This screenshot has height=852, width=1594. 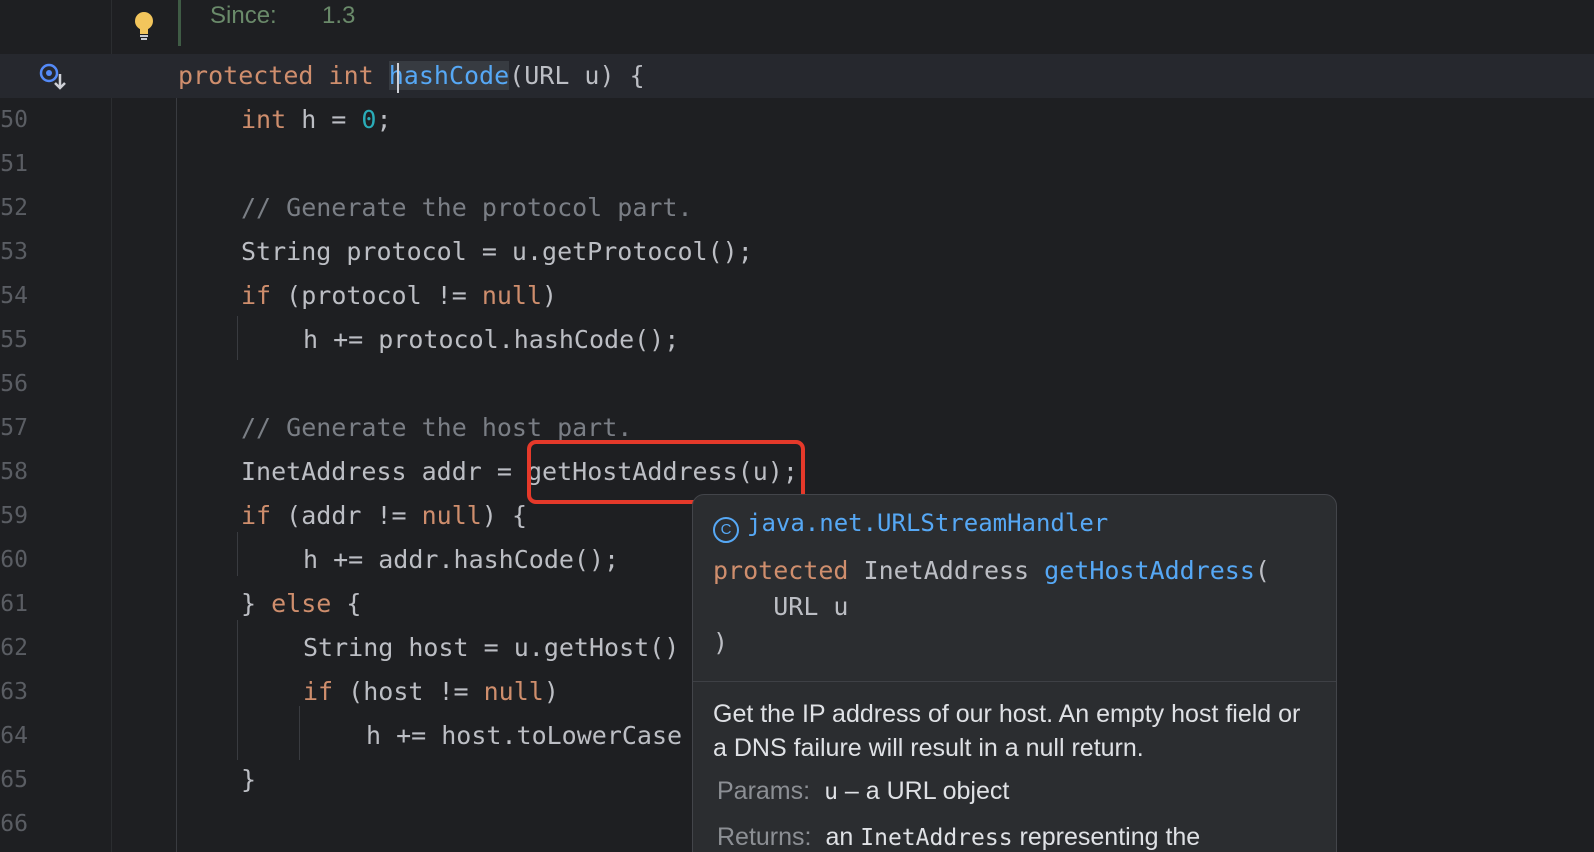 What do you see at coordinates (959, 837) in the screenshot?
I see `returns-row: Returns: an InetAddress representing the` at bounding box center [959, 837].